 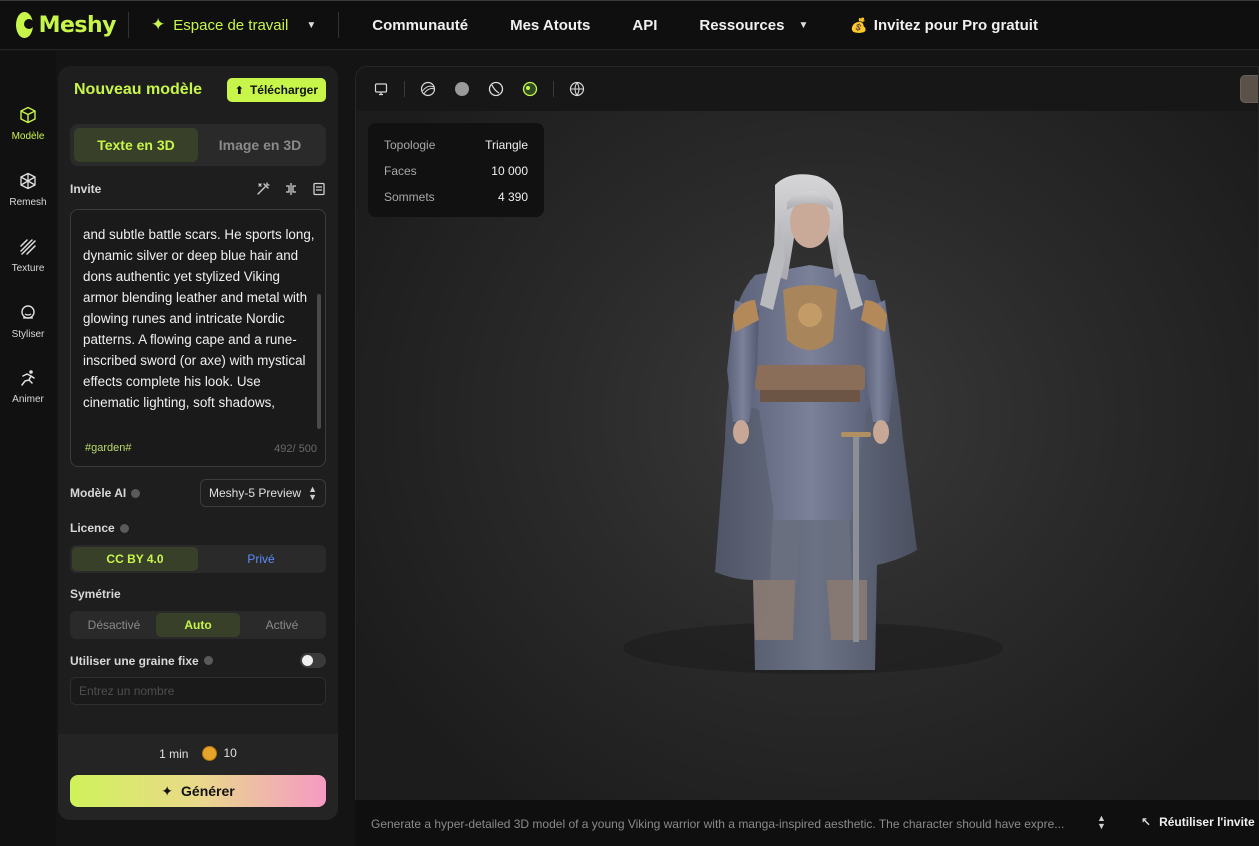 I want to click on symmetry-option-off: Désactivé, so click(x=114, y=625).